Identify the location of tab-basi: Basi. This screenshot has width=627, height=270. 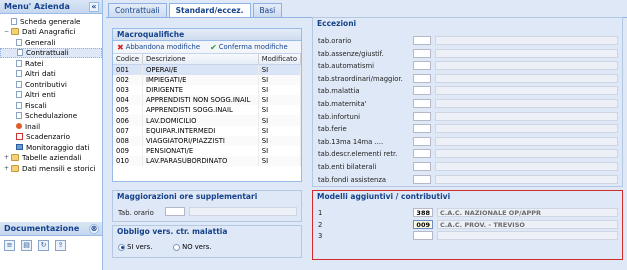
(267, 10).